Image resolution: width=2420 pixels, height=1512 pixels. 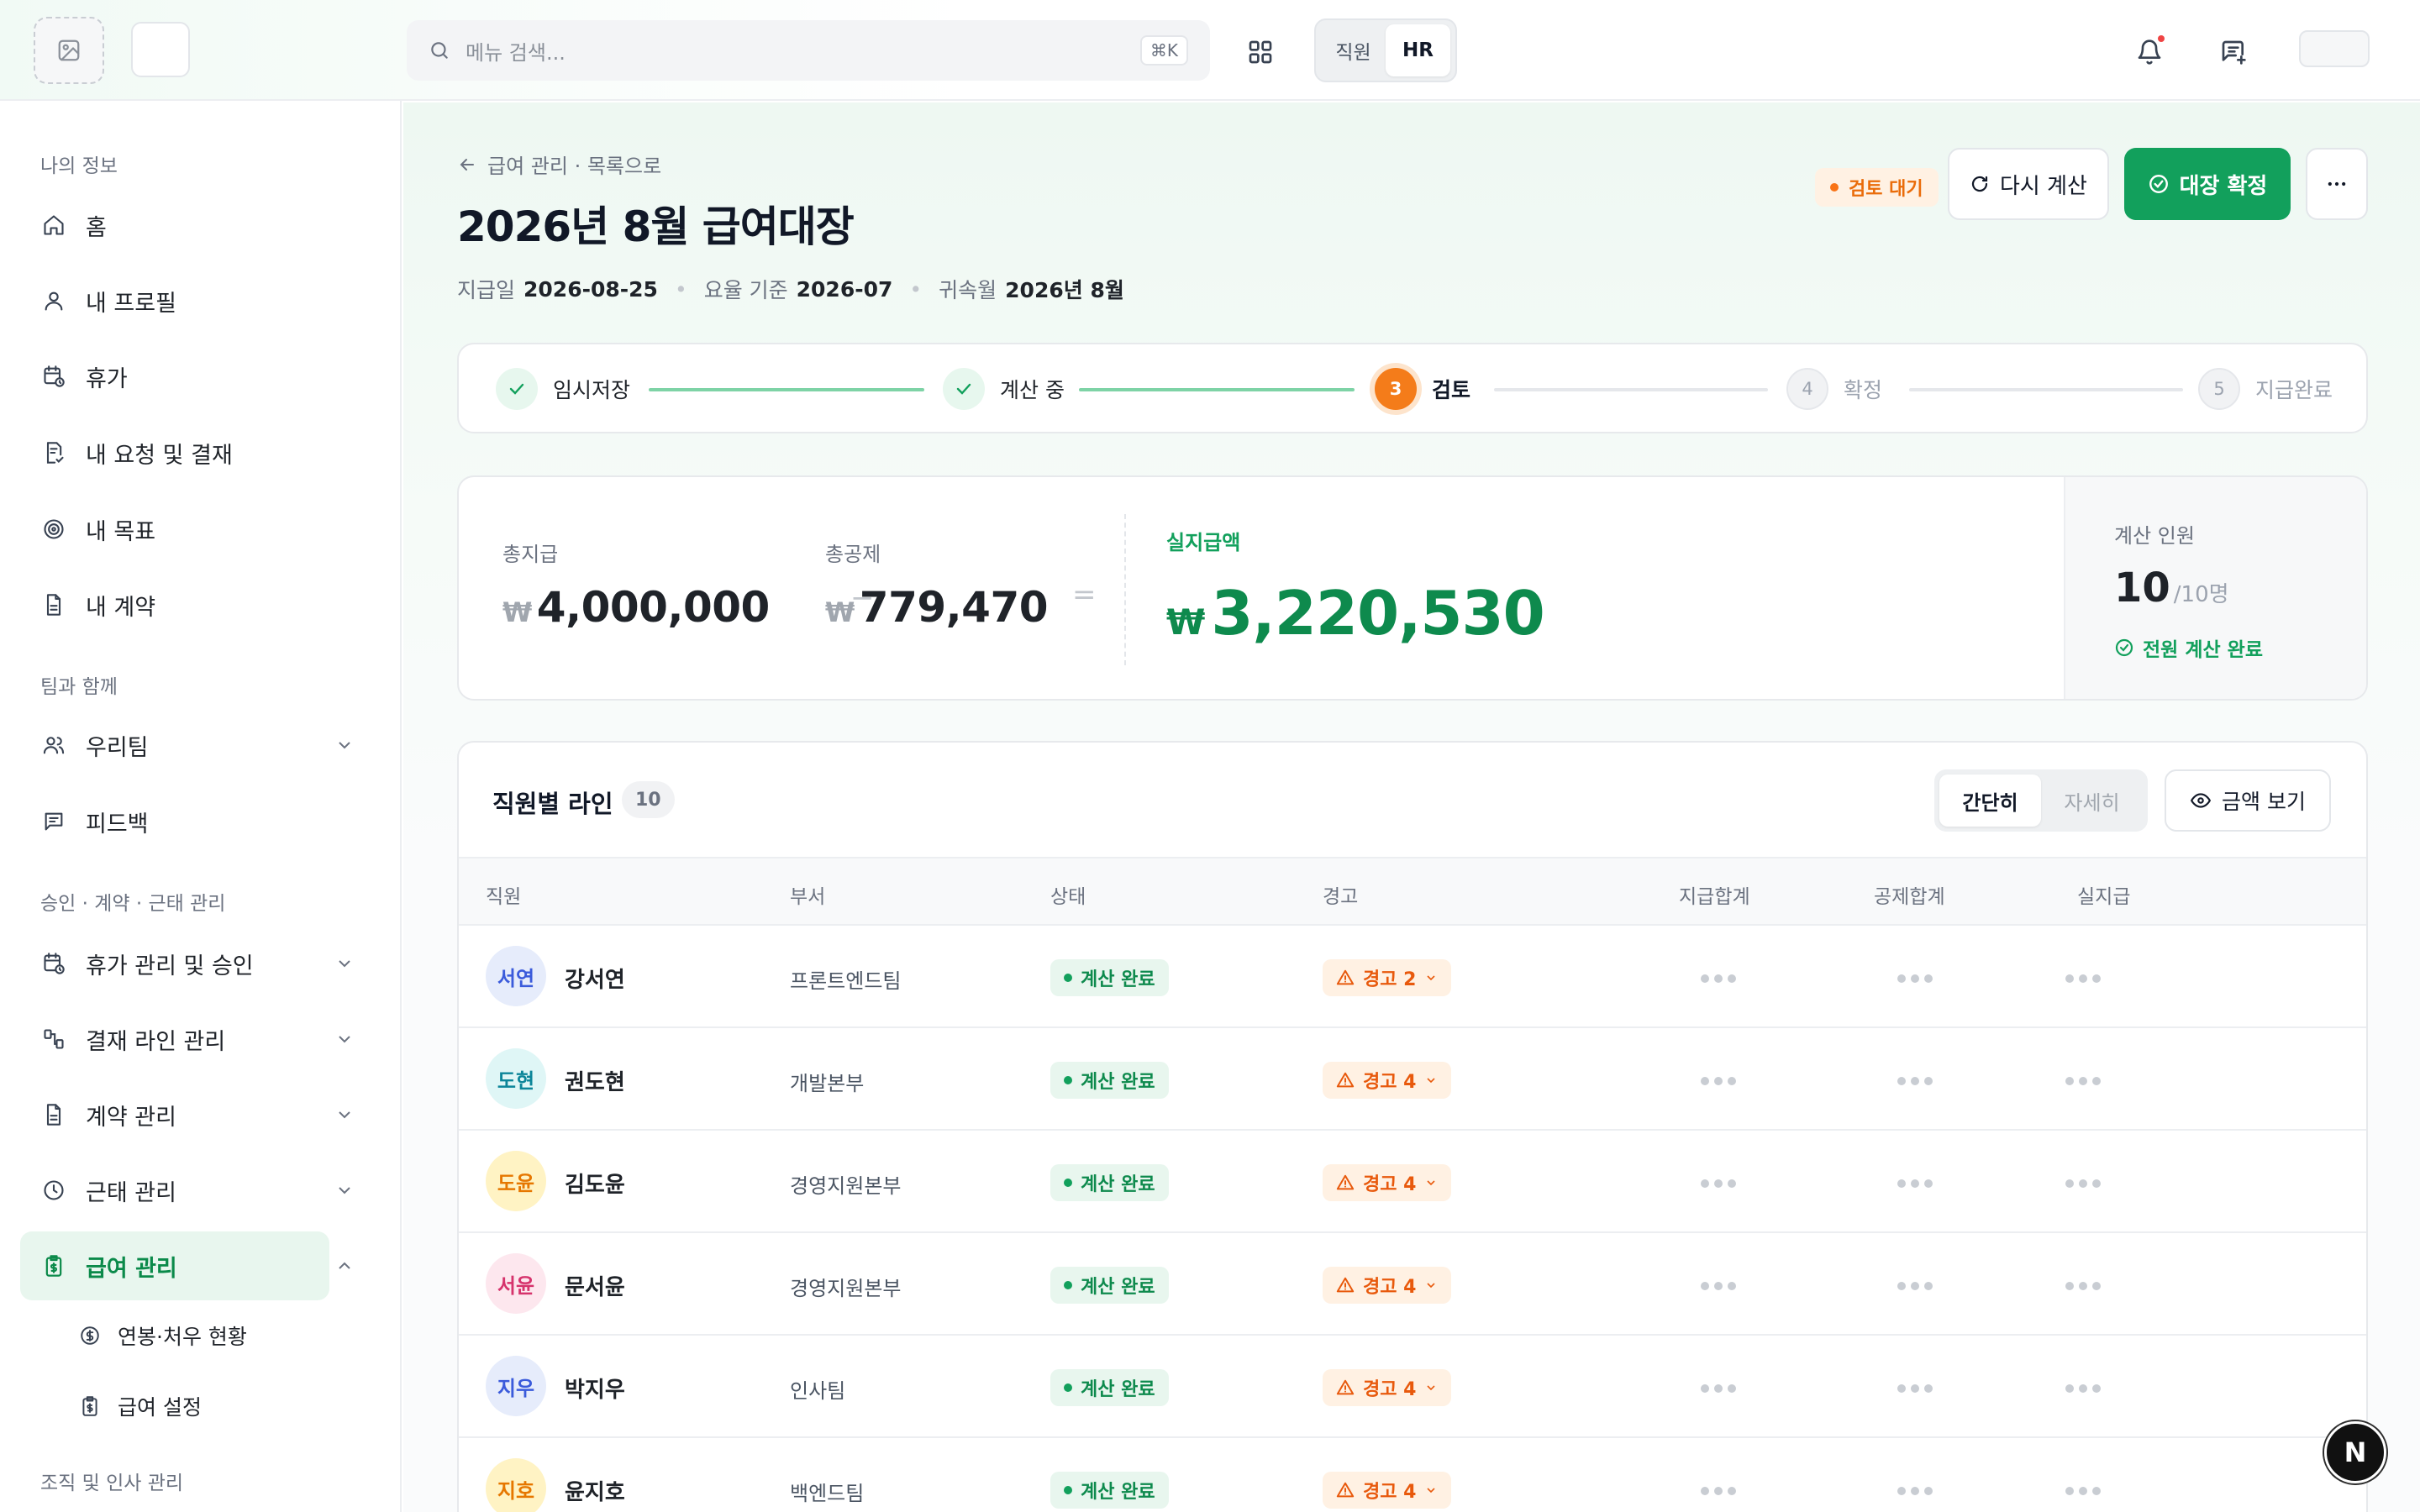 I want to click on sidebar-item-approval-line: 결재 라인 관리, so click(x=185, y=1039).